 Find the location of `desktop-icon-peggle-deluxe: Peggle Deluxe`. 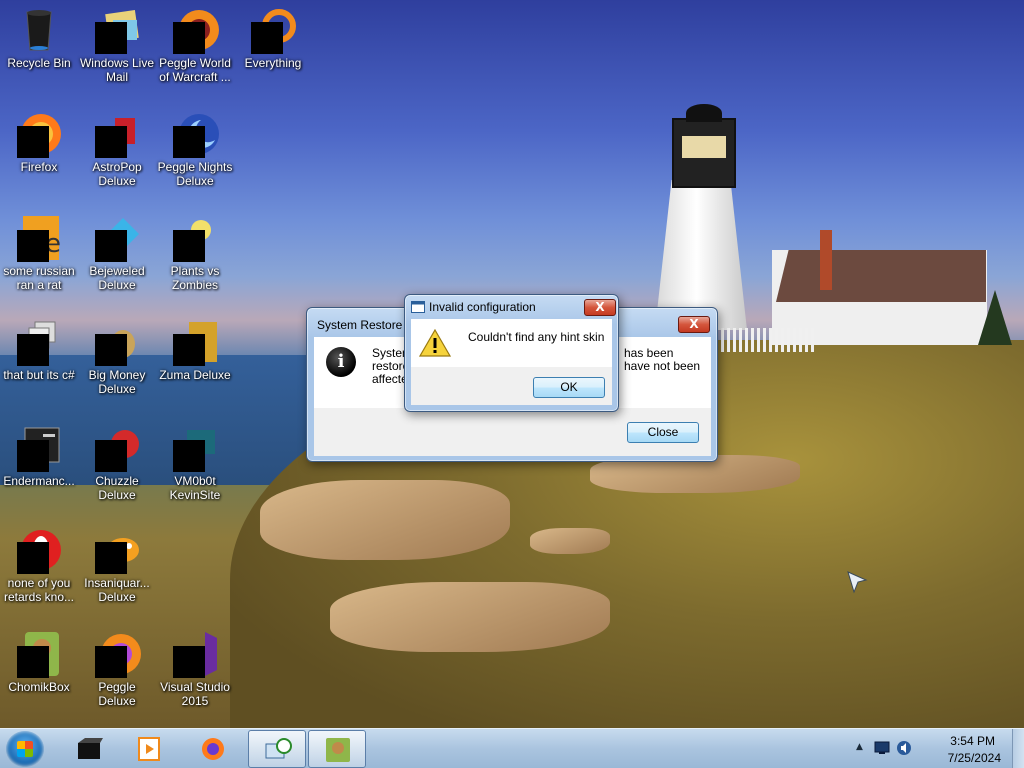

desktop-icon-peggle-deluxe: Peggle Deluxe is located at coordinates (117, 669).